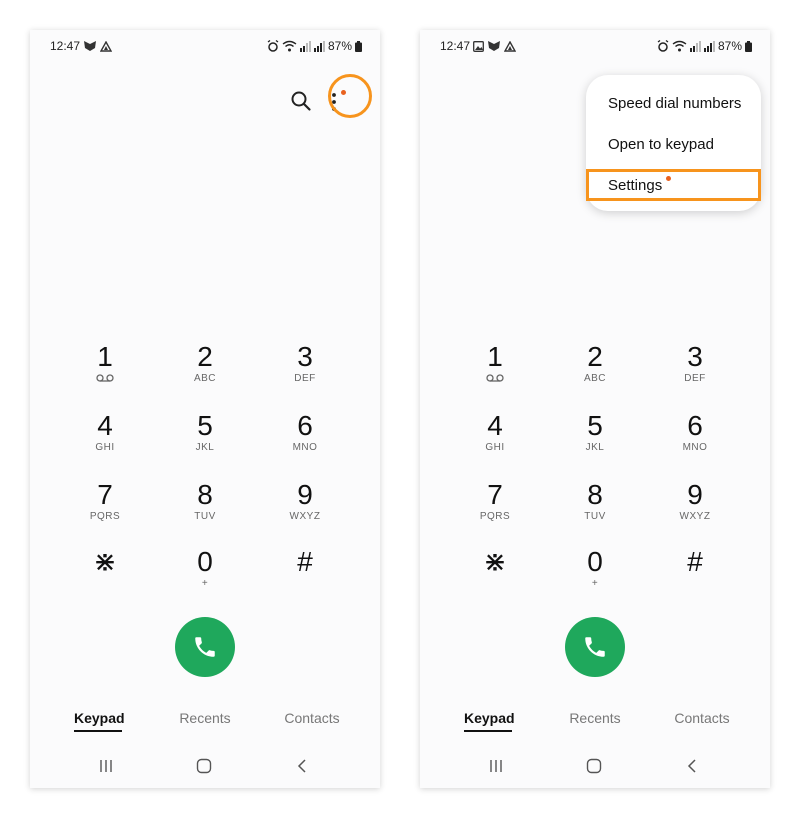 Image resolution: width=800 pixels, height=818 pixels. What do you see at coordinates (673, 185) in the screenshot?
I see `highlight-rectangle` at bounding box center [673, 185].